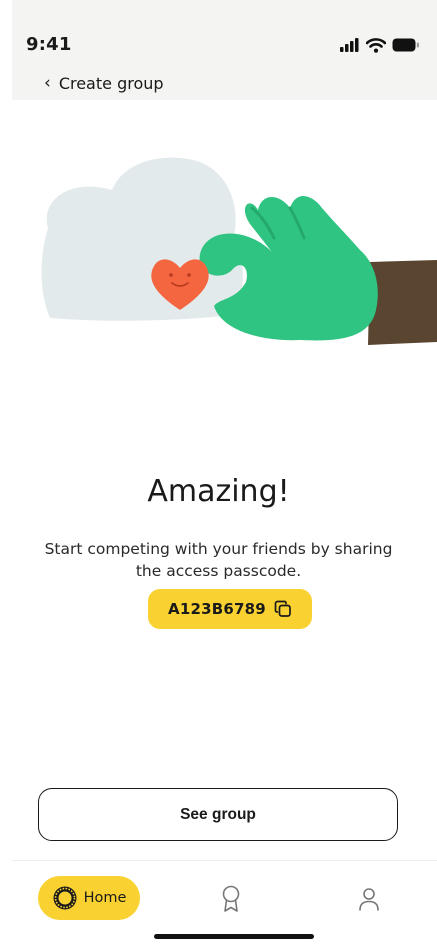 This screenshot has width=437, height=945. Describe the element at coordinates (217, 609) in the screenshot. I see `passcode-text: A123B6789` at that location.